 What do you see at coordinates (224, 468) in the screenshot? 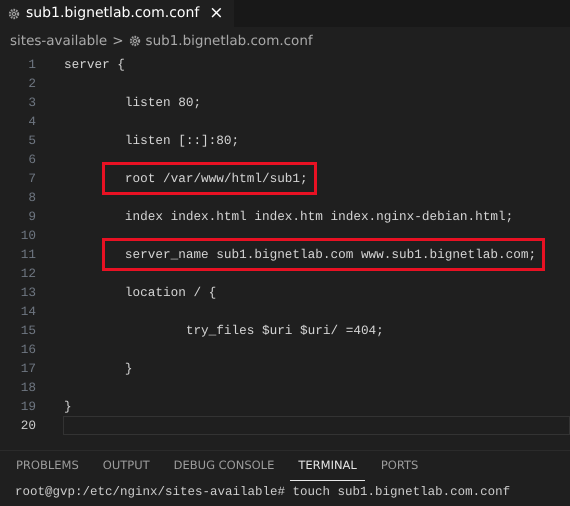
I see `panel-tab: DEBUG CONSOLE` at bounding box center [224, 468].